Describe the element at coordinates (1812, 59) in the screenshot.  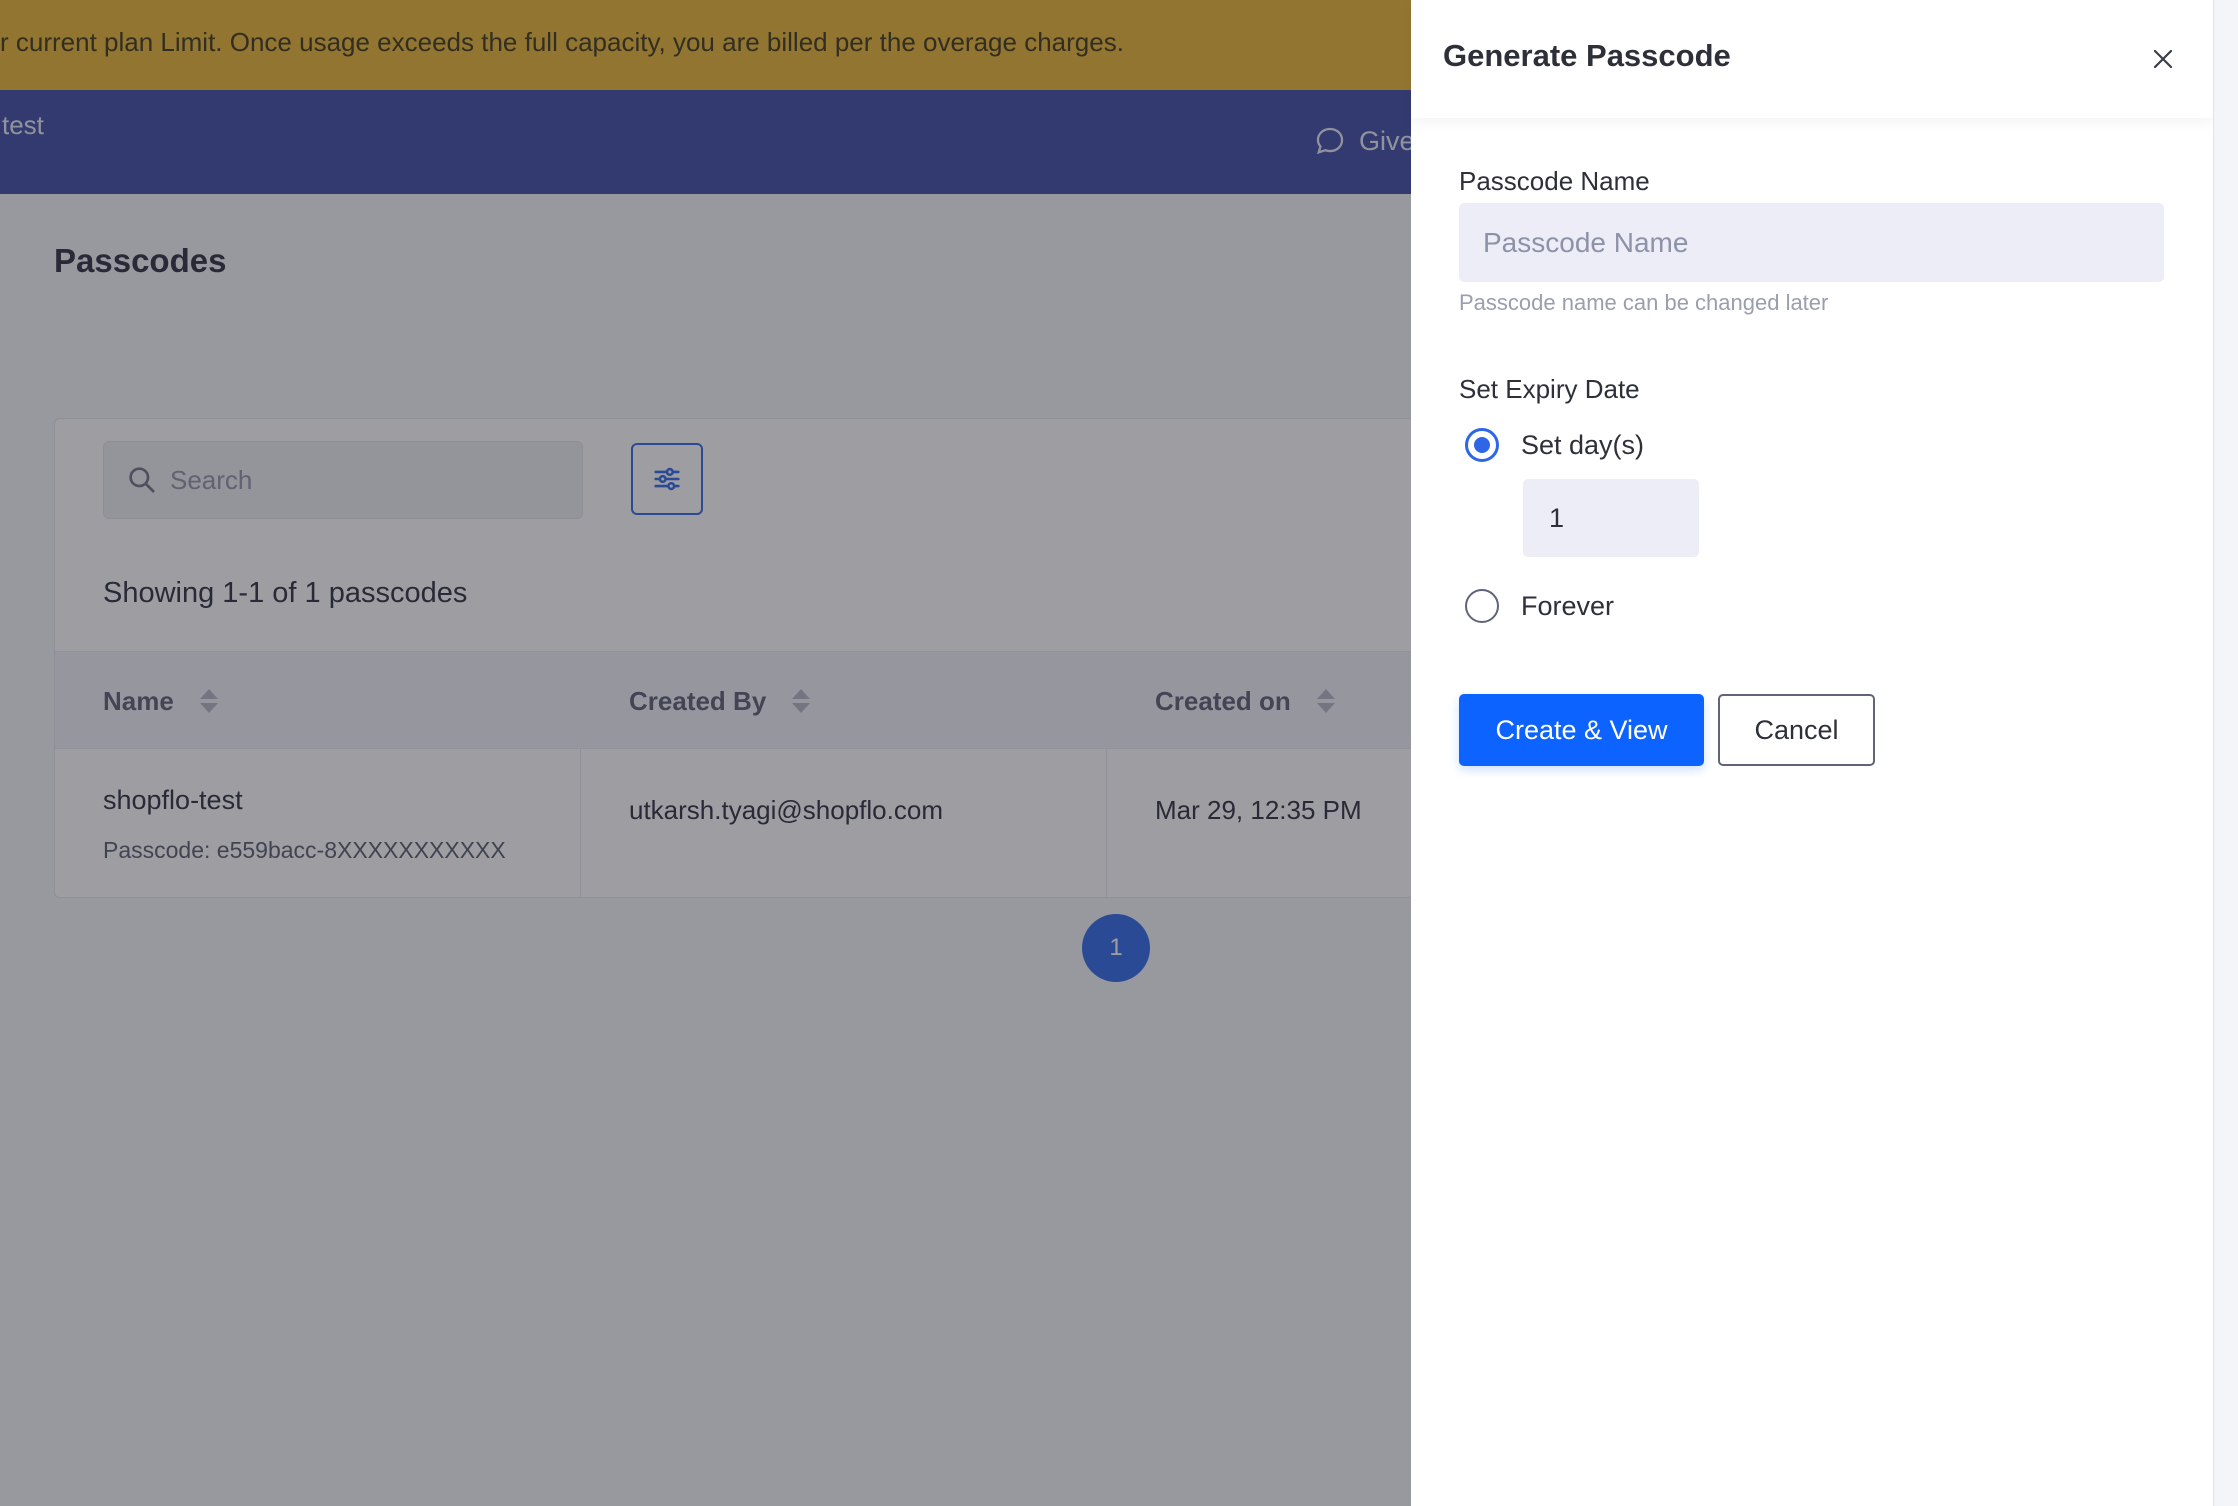
I see `drawer-header: Generate Passcode` at that location.